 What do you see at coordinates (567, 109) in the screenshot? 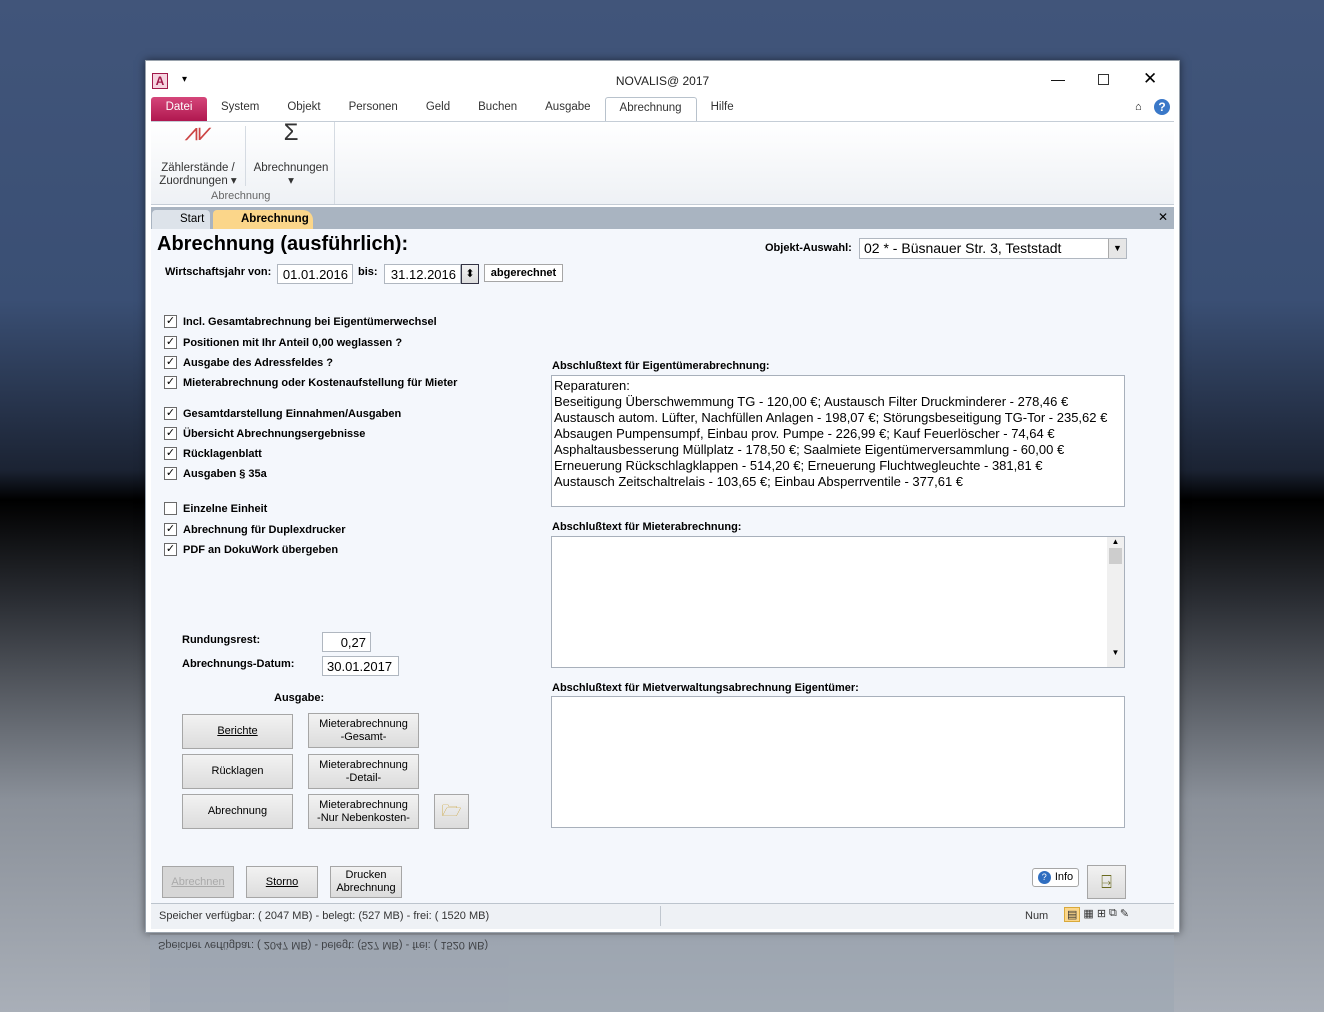
I see `tab-ausgabe: Ausgabe` at bounding box center [567, 109].